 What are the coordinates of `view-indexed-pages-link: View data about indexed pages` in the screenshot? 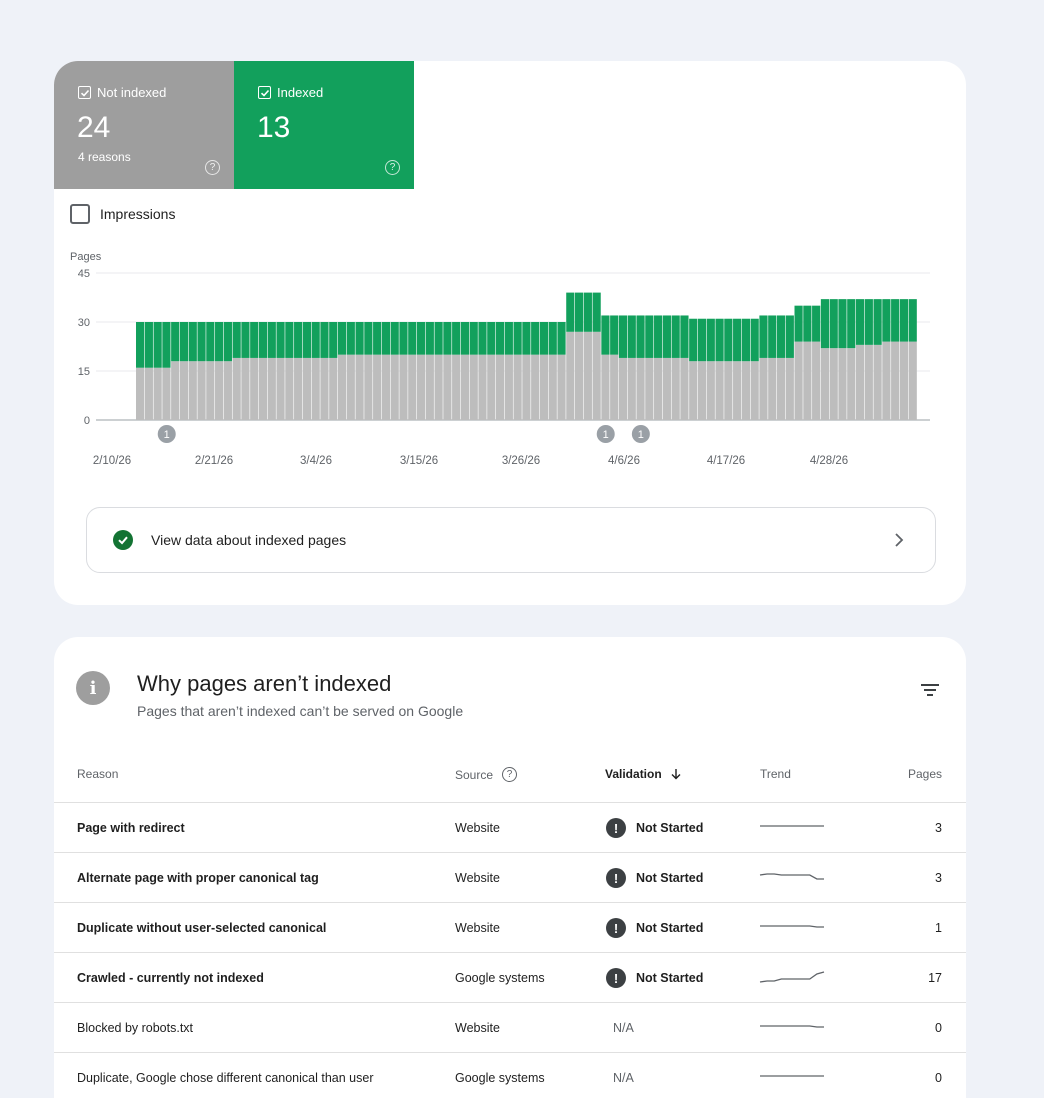 It's located at (511, 540).